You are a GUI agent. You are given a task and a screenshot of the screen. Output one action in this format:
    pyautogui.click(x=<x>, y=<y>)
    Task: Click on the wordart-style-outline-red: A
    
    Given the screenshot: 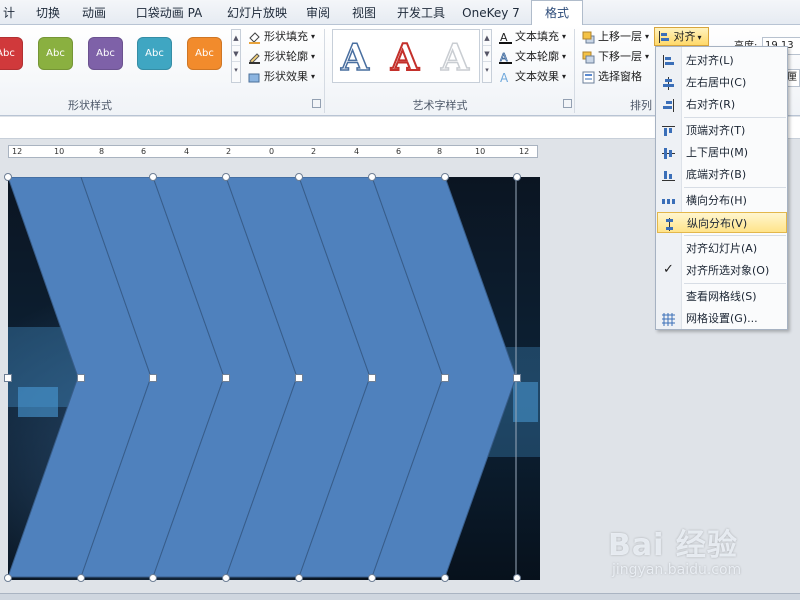 What is the action you would take?
    pyautogui.click(x=405, y=58)
    